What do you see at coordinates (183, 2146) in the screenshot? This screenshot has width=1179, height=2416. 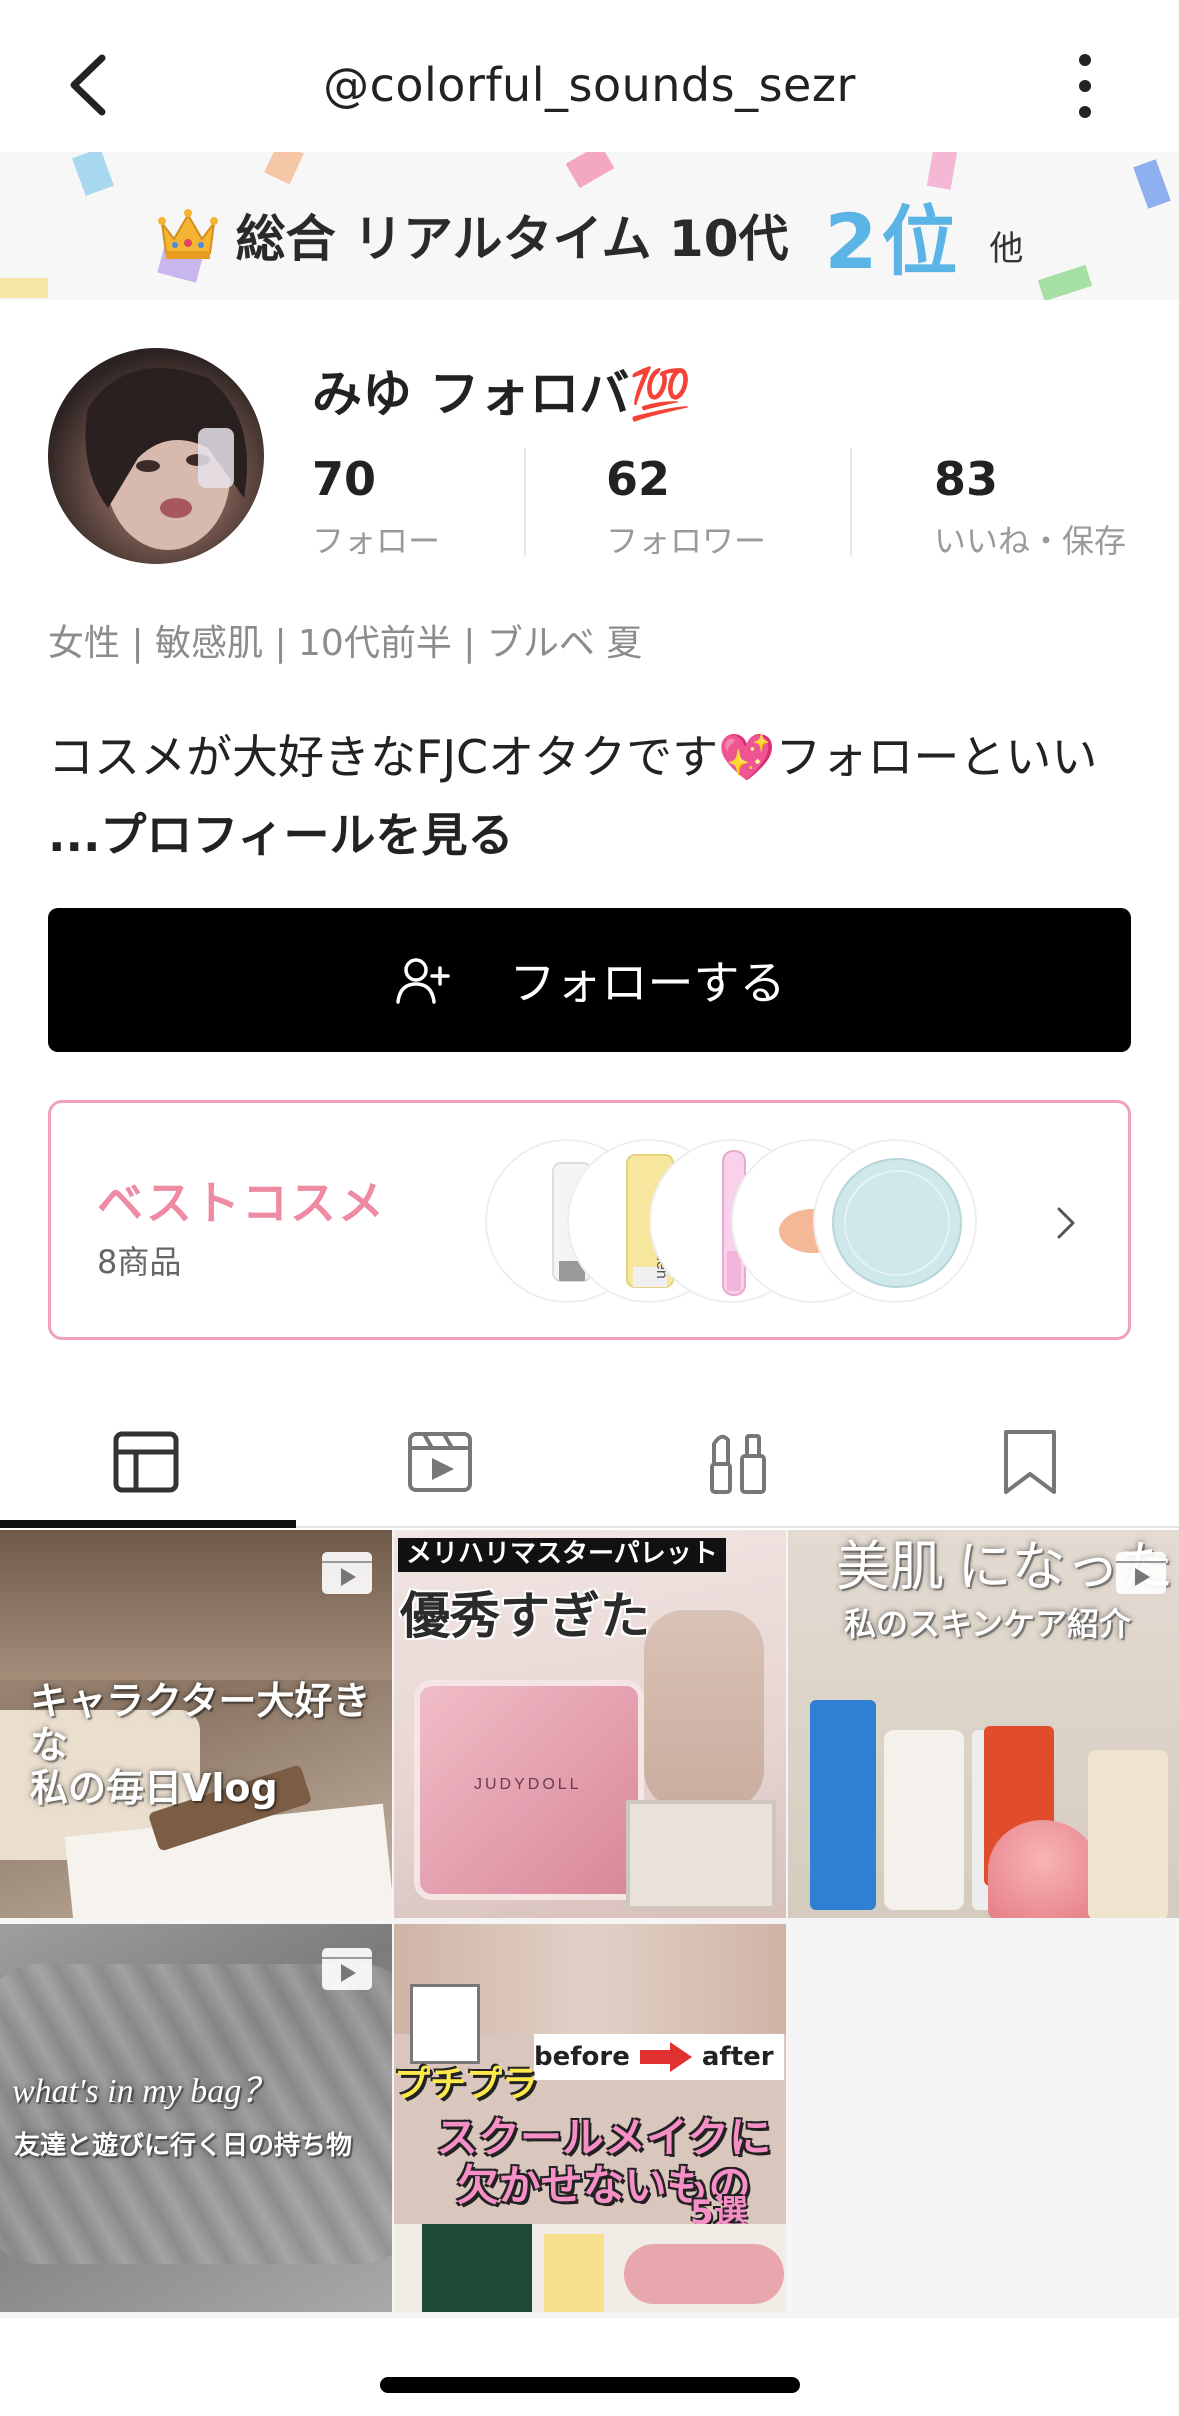 I see `post-title: 友達と遊びに行く日の持ち物` at bounding box center [183, 2146].